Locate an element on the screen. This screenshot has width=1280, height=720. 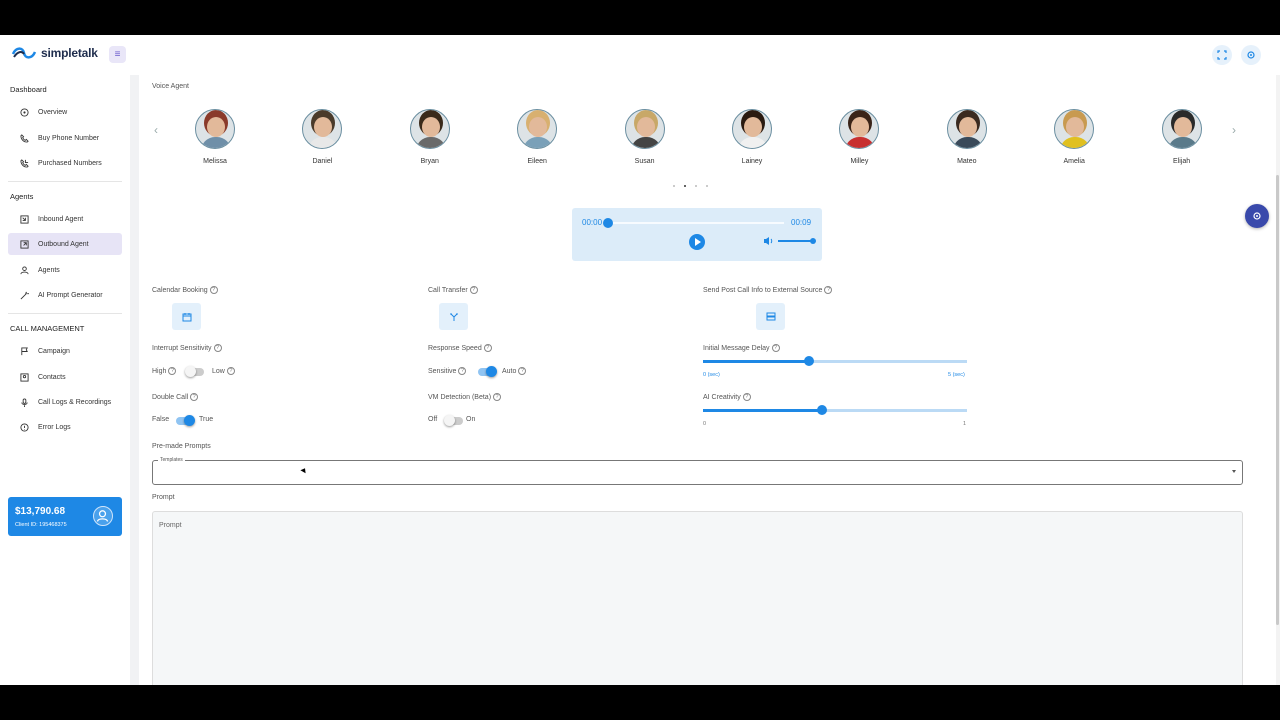
player-progress-handle is located at coordinates (608, 223).